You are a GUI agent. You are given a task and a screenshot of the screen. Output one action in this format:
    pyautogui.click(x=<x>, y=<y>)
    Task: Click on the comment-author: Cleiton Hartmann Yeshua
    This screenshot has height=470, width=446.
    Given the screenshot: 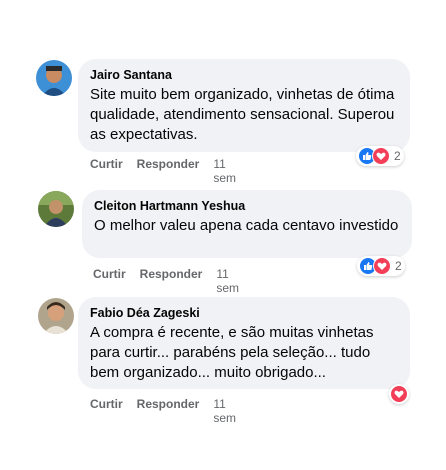 What is the action you would take?
    pyautogui.click(x=247, y=206)
    